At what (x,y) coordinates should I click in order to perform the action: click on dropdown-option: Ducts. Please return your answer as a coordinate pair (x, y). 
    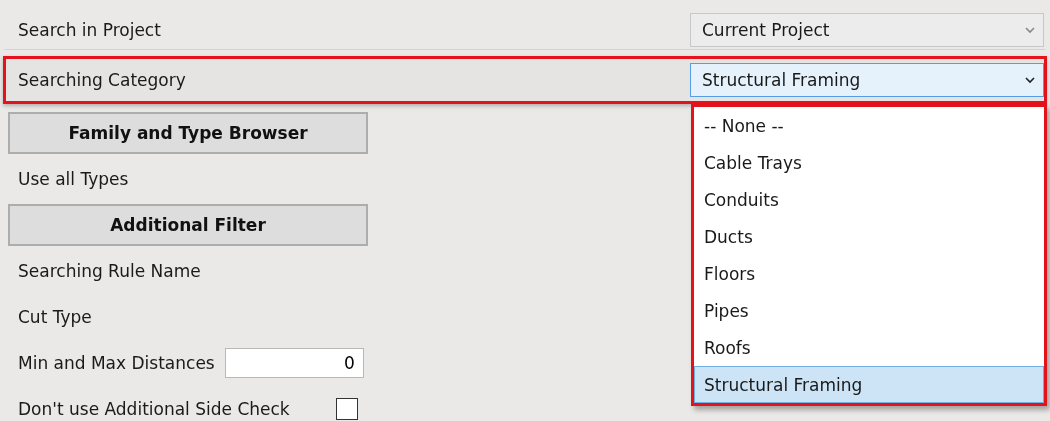
    Looking at the image, I should click on (869, 236).